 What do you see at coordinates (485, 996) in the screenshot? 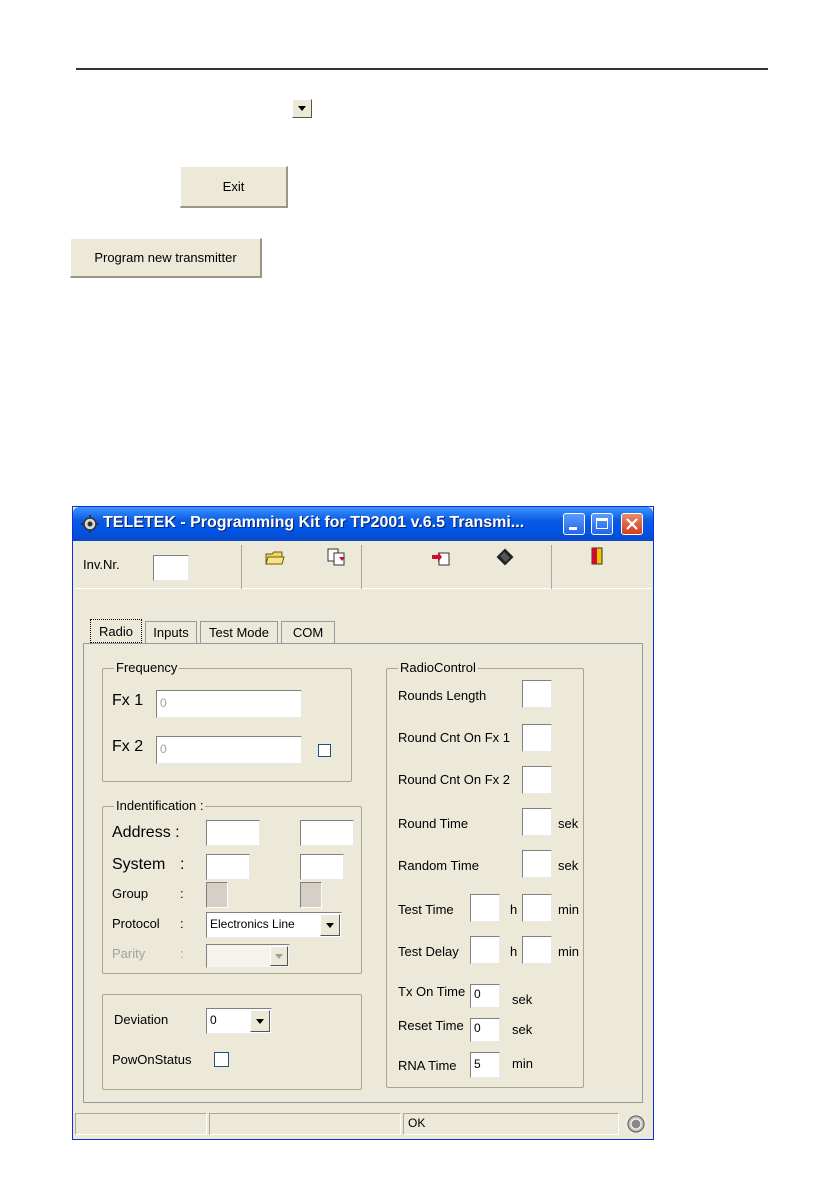
I see `tx-on-time-input: 0` at bounding box center [485, 996].